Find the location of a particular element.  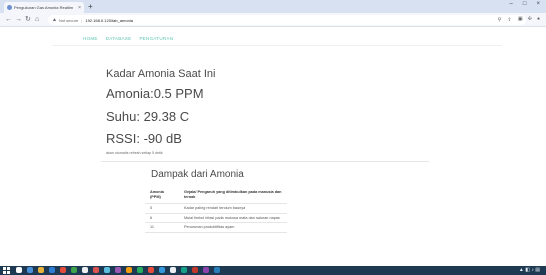

search-icon is located at coordinates (19, 270).